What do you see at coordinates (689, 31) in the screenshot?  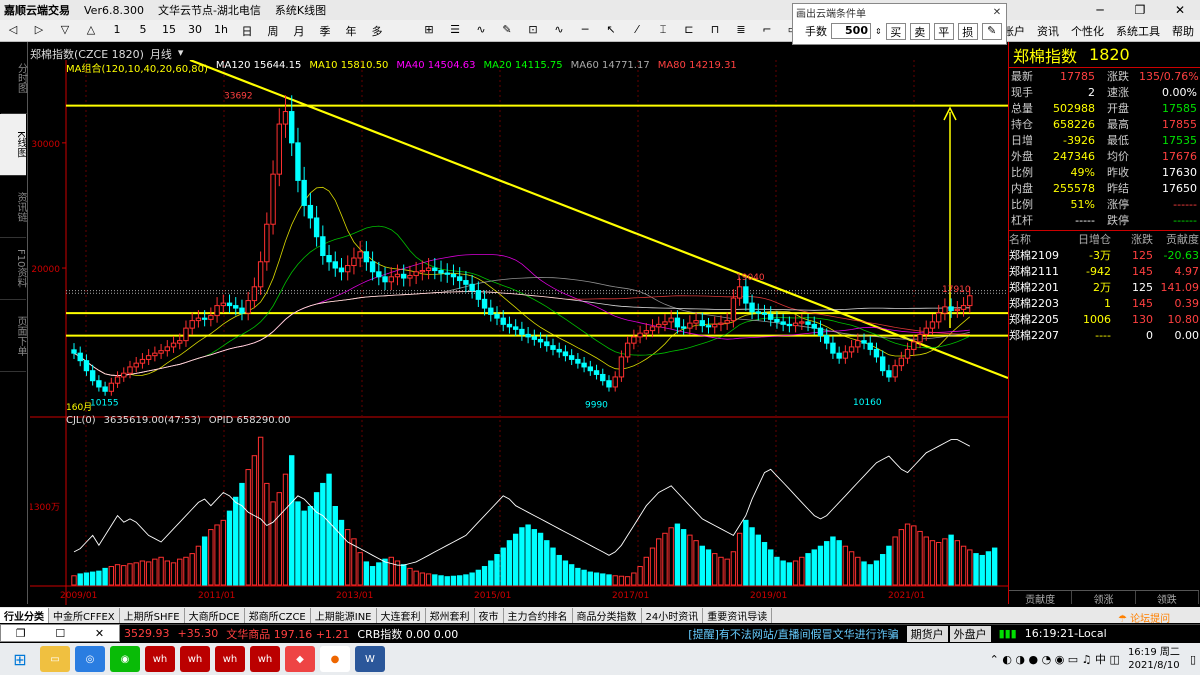 I see `toolbar-tool-26: ⊏` at bounding box center [689, 31].